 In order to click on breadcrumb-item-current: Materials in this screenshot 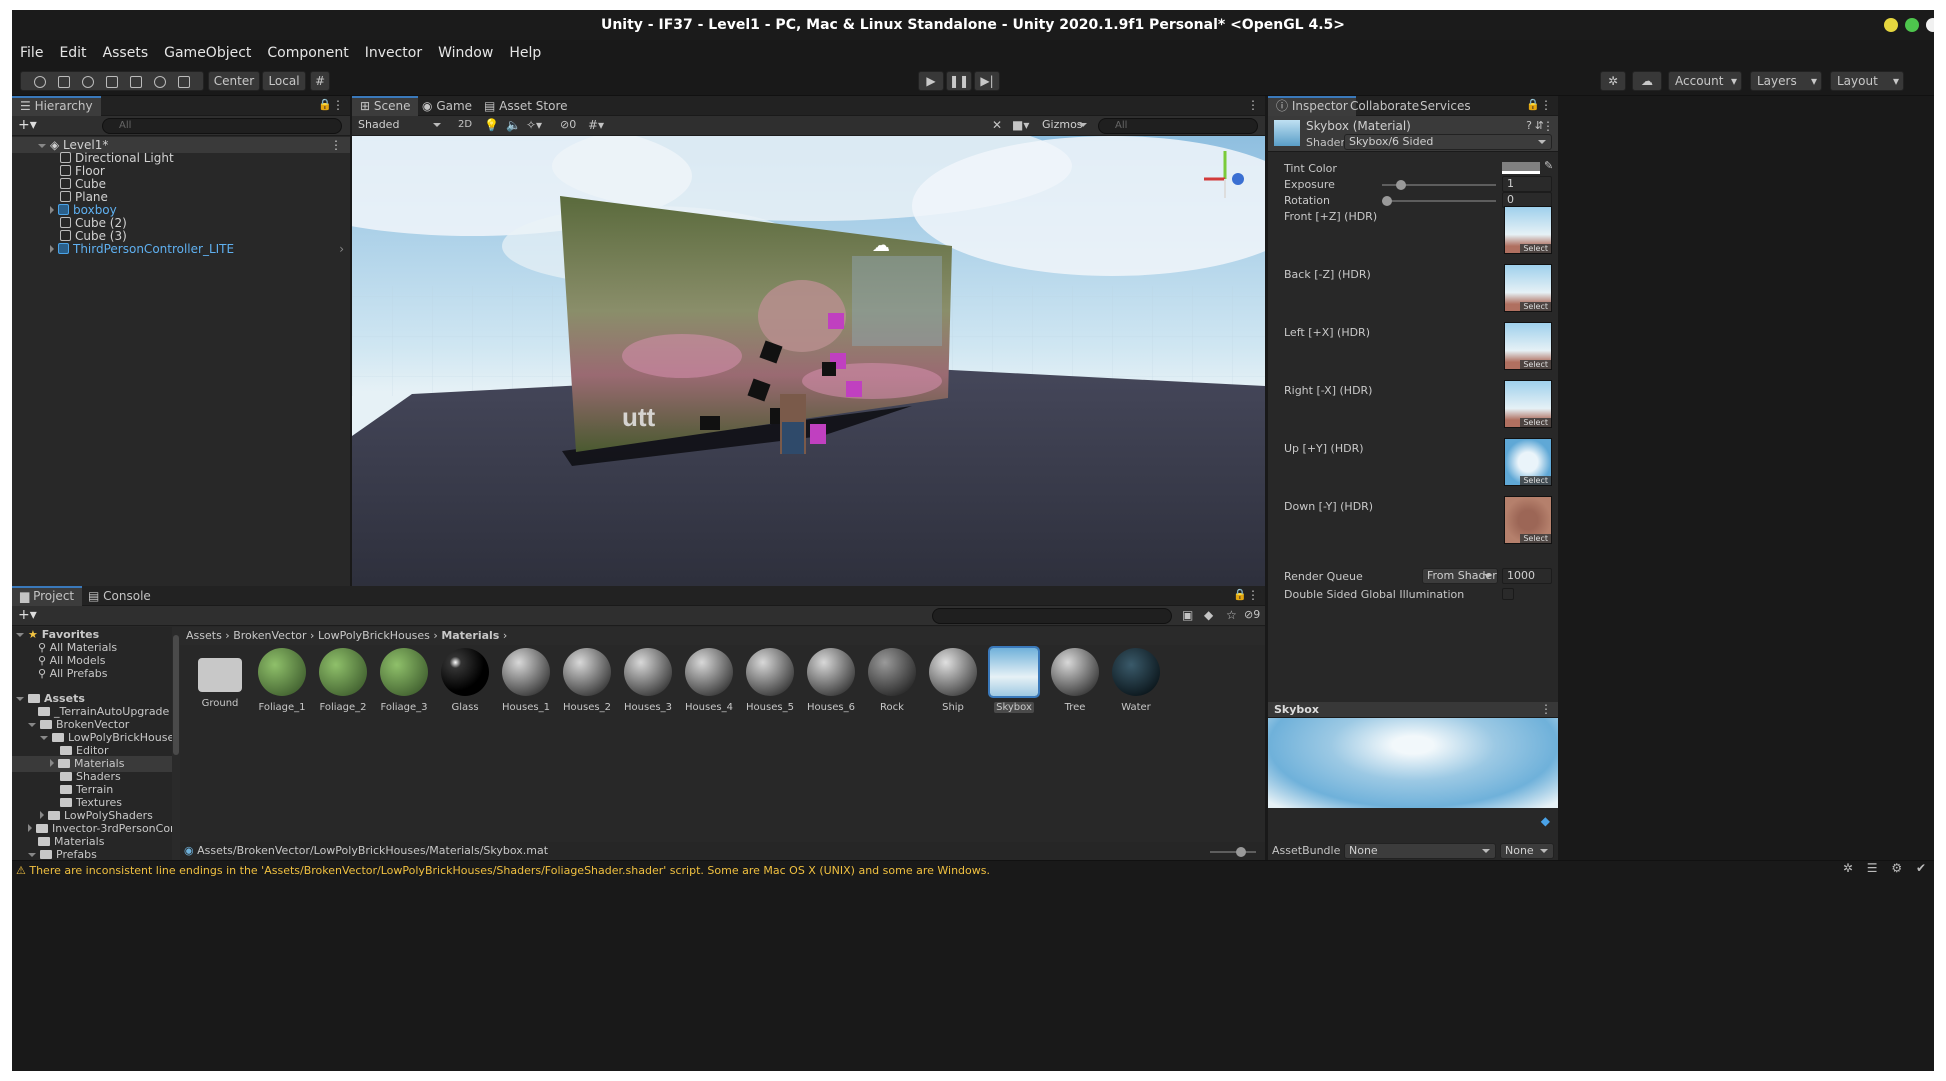, I will do `click(470, 635)`.